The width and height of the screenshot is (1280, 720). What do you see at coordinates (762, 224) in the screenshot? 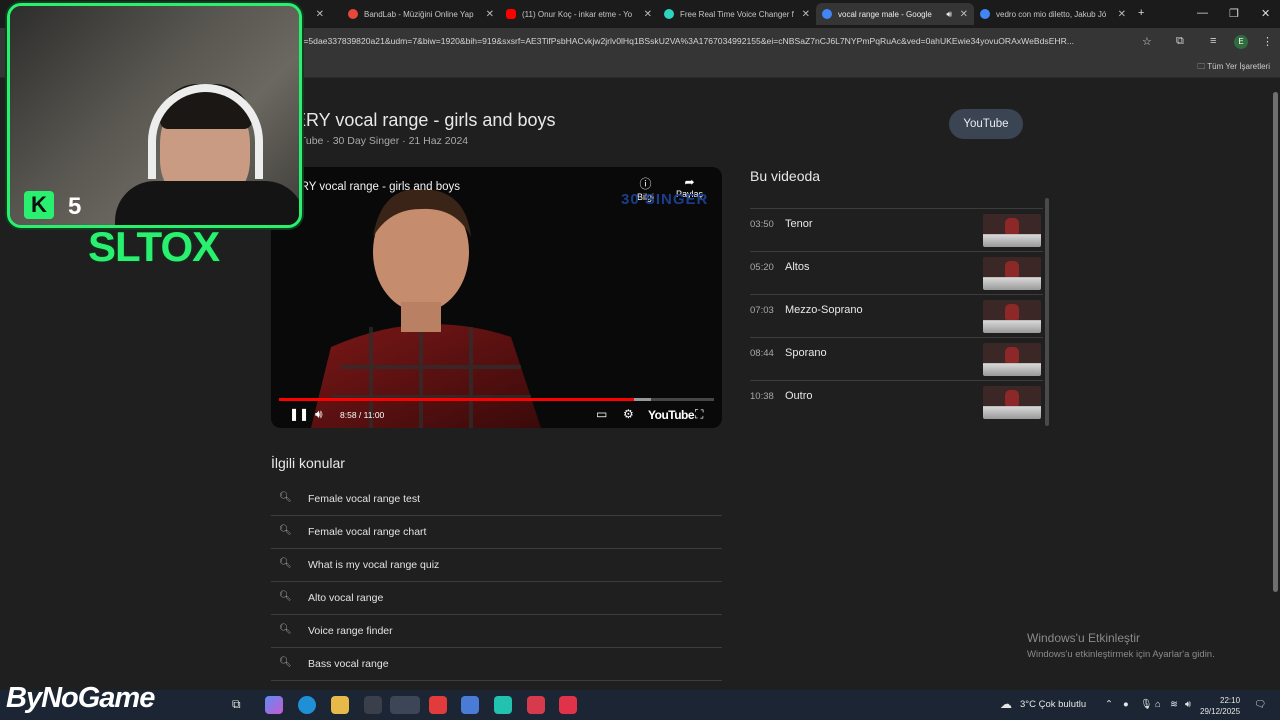
I see `chapter-time: 03:50` at bounding box center [762, 224].